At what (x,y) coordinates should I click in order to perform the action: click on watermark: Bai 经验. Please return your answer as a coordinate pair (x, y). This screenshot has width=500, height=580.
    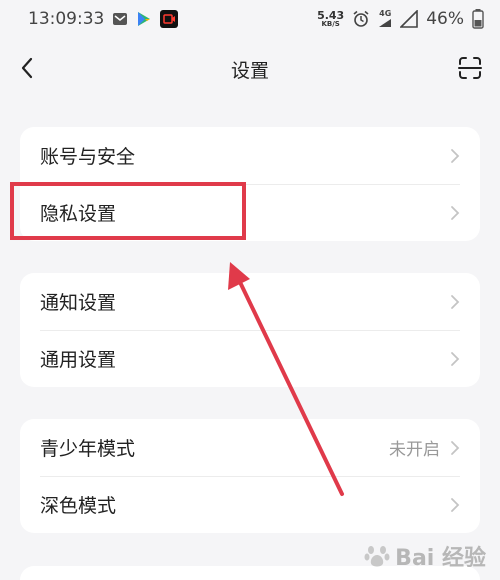
    Looking at the image, I should click on (424, 556).